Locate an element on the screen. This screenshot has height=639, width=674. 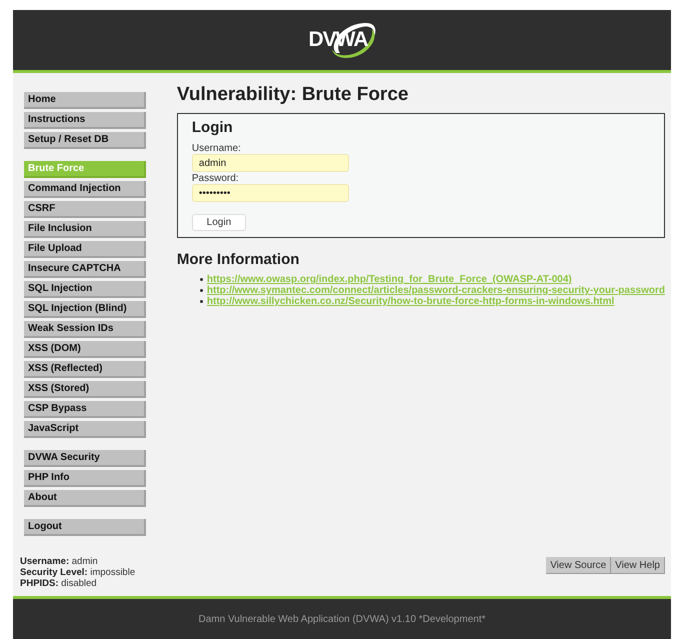
session-info: Username: admin is located at coordinates (59, 561).